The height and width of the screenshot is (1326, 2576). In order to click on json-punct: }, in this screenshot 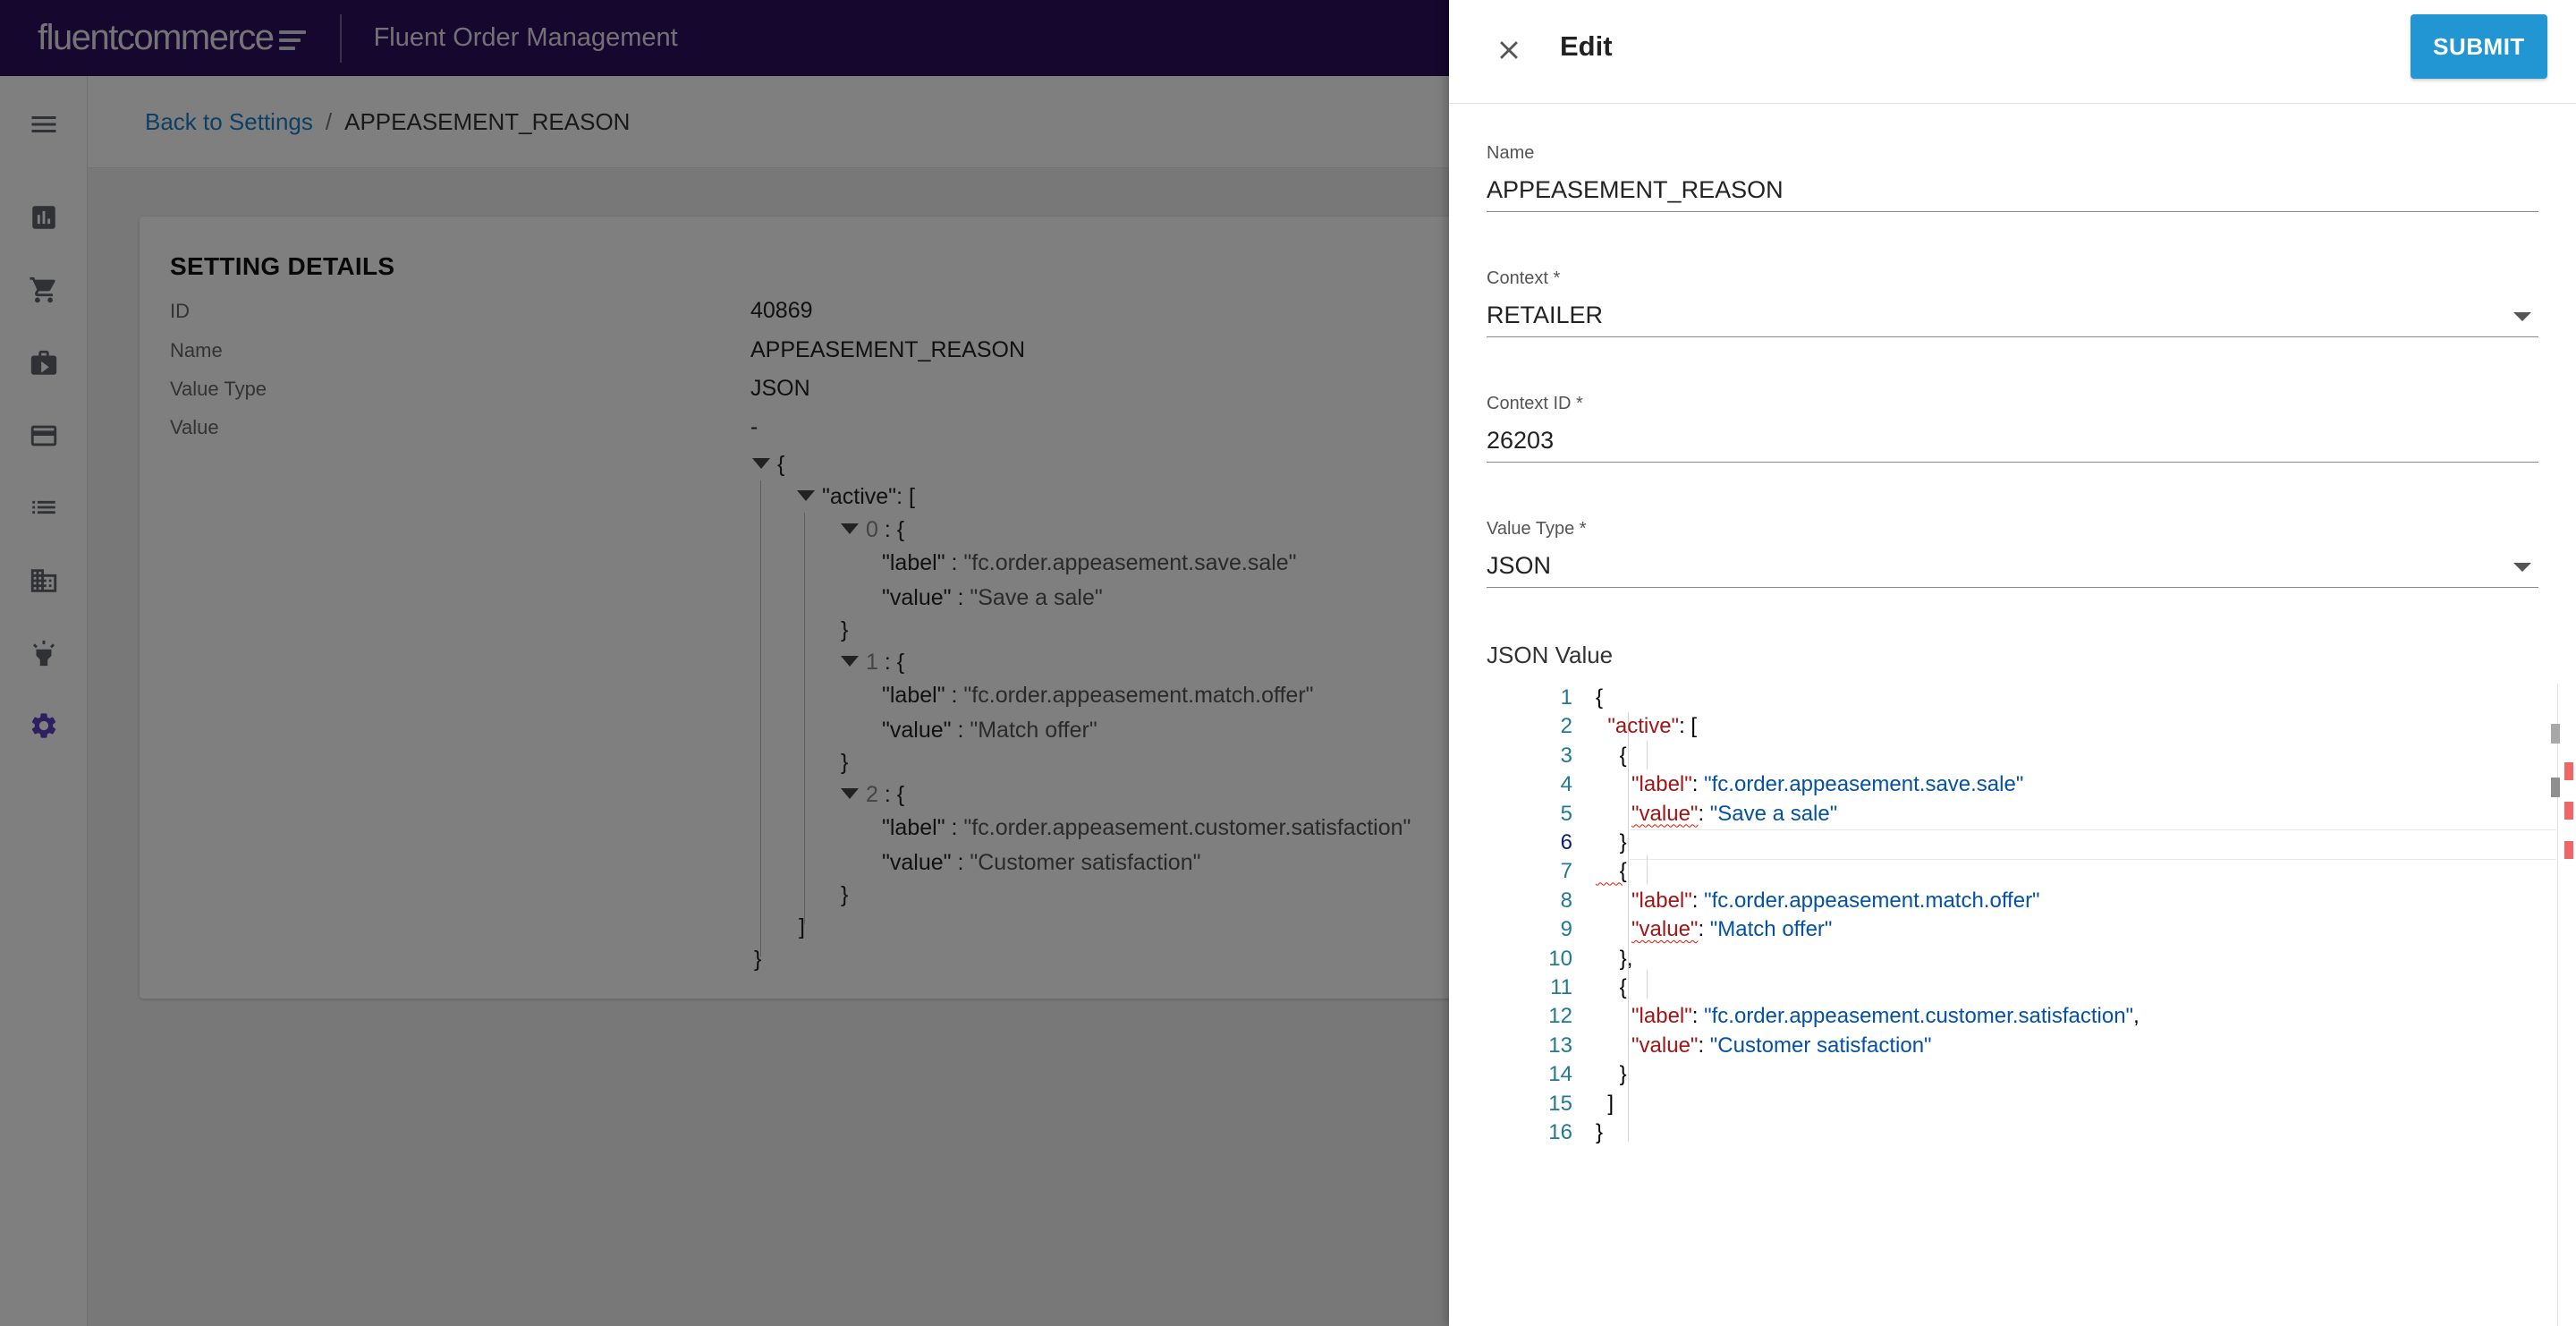, I will do `click(1614, 958)`.